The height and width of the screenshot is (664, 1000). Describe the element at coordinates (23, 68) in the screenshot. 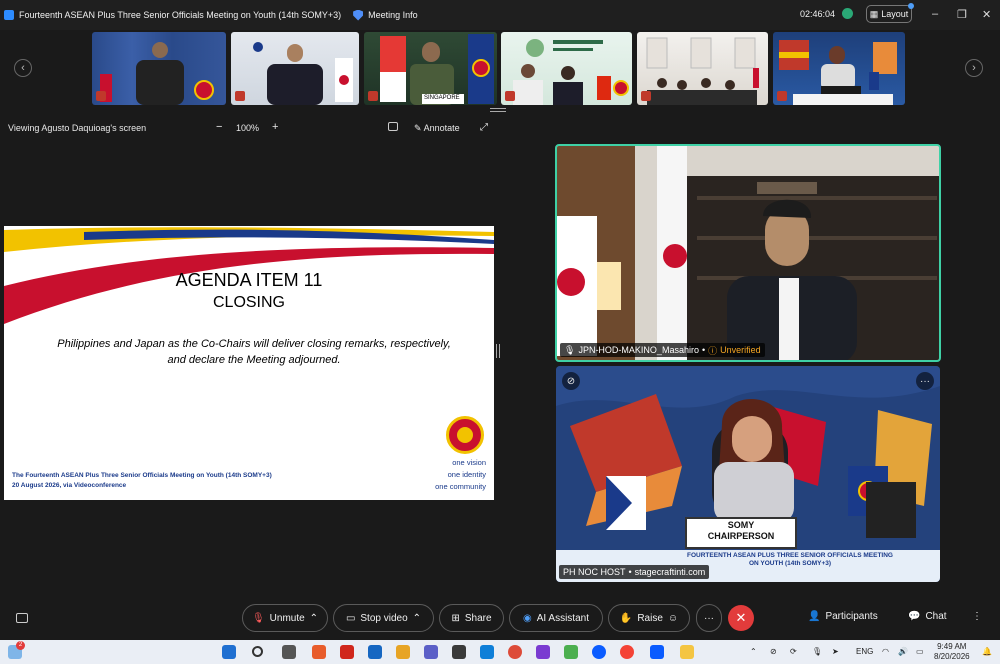

I see `chevron-left-icon: ‹` at that location.